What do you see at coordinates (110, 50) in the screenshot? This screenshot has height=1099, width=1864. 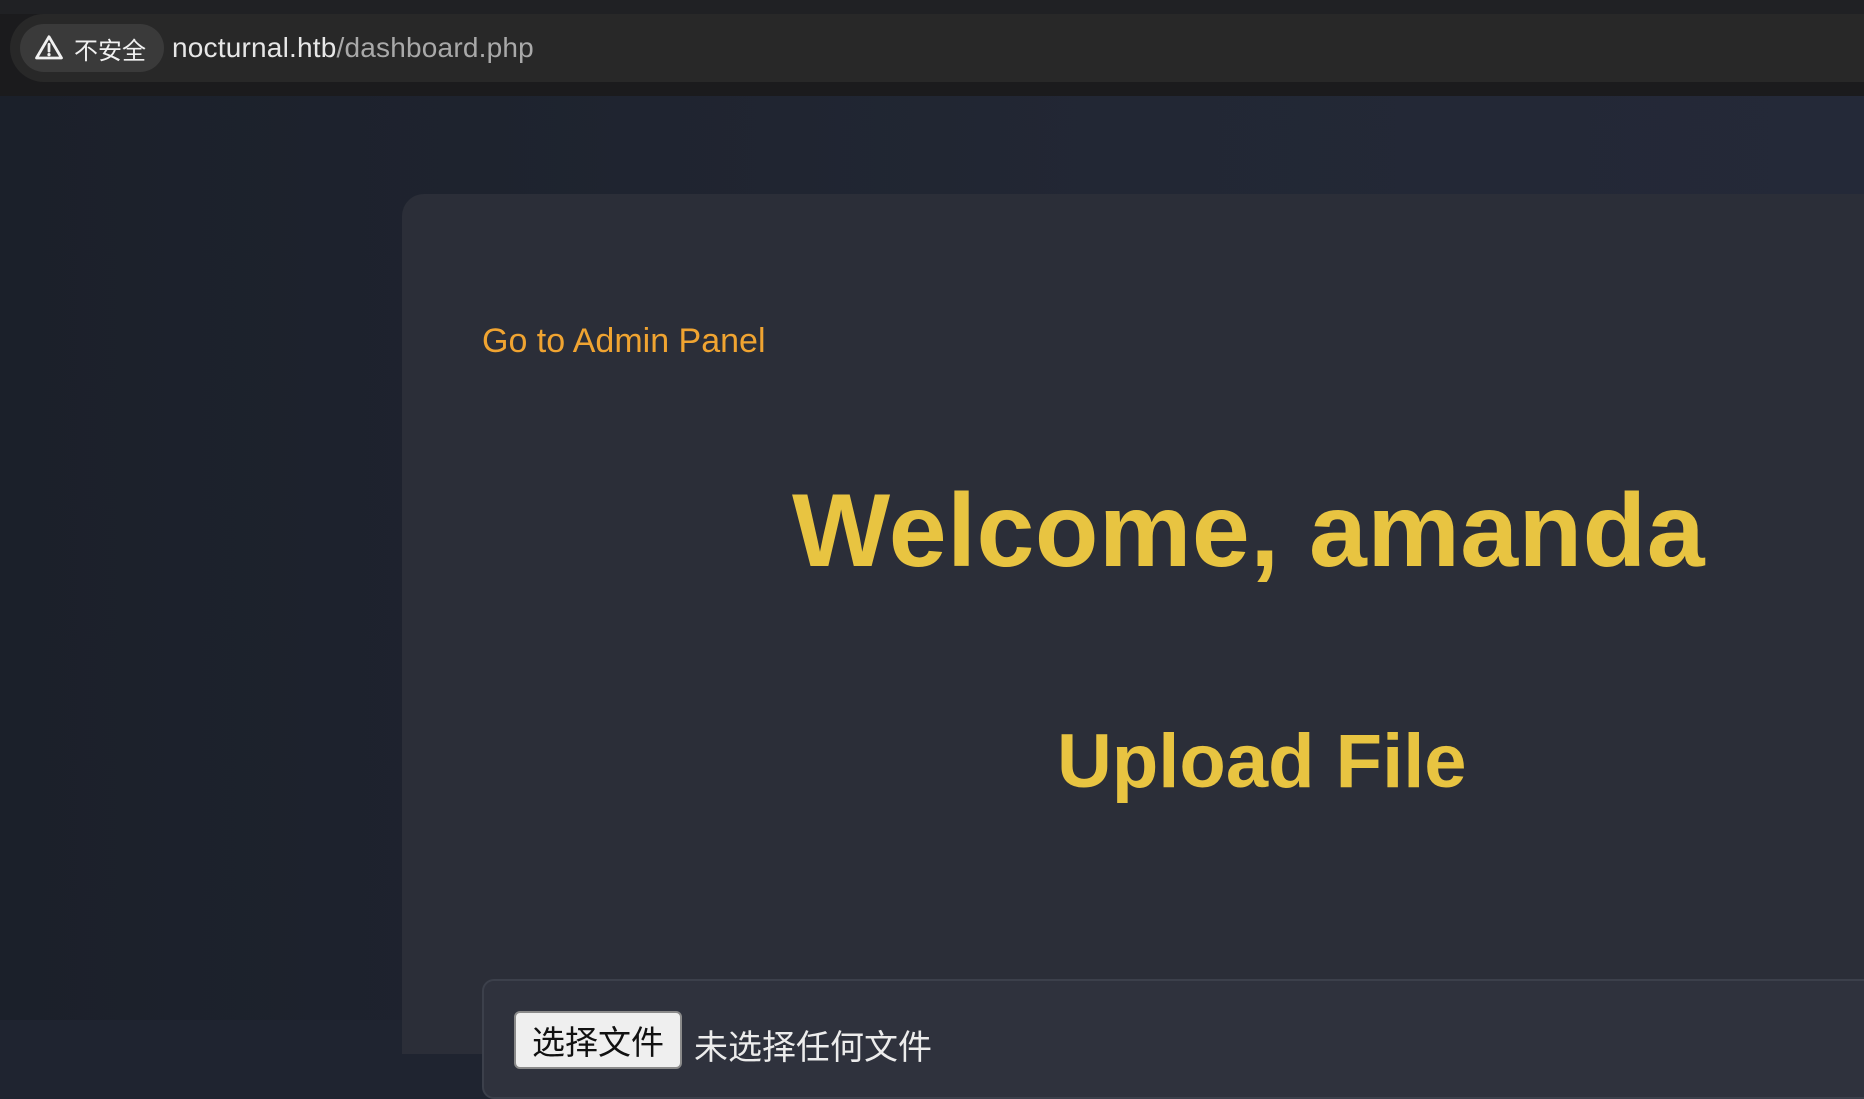 I see `security-label: 不安全` at bounding box center [110, 50].